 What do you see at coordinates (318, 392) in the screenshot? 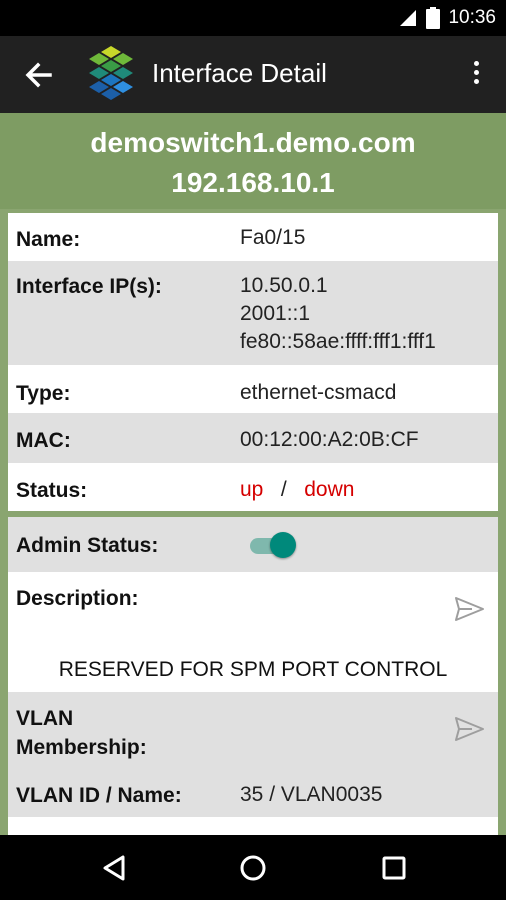
I see `type-value: ethernet-csmacd` at bounding box center [318, 392].